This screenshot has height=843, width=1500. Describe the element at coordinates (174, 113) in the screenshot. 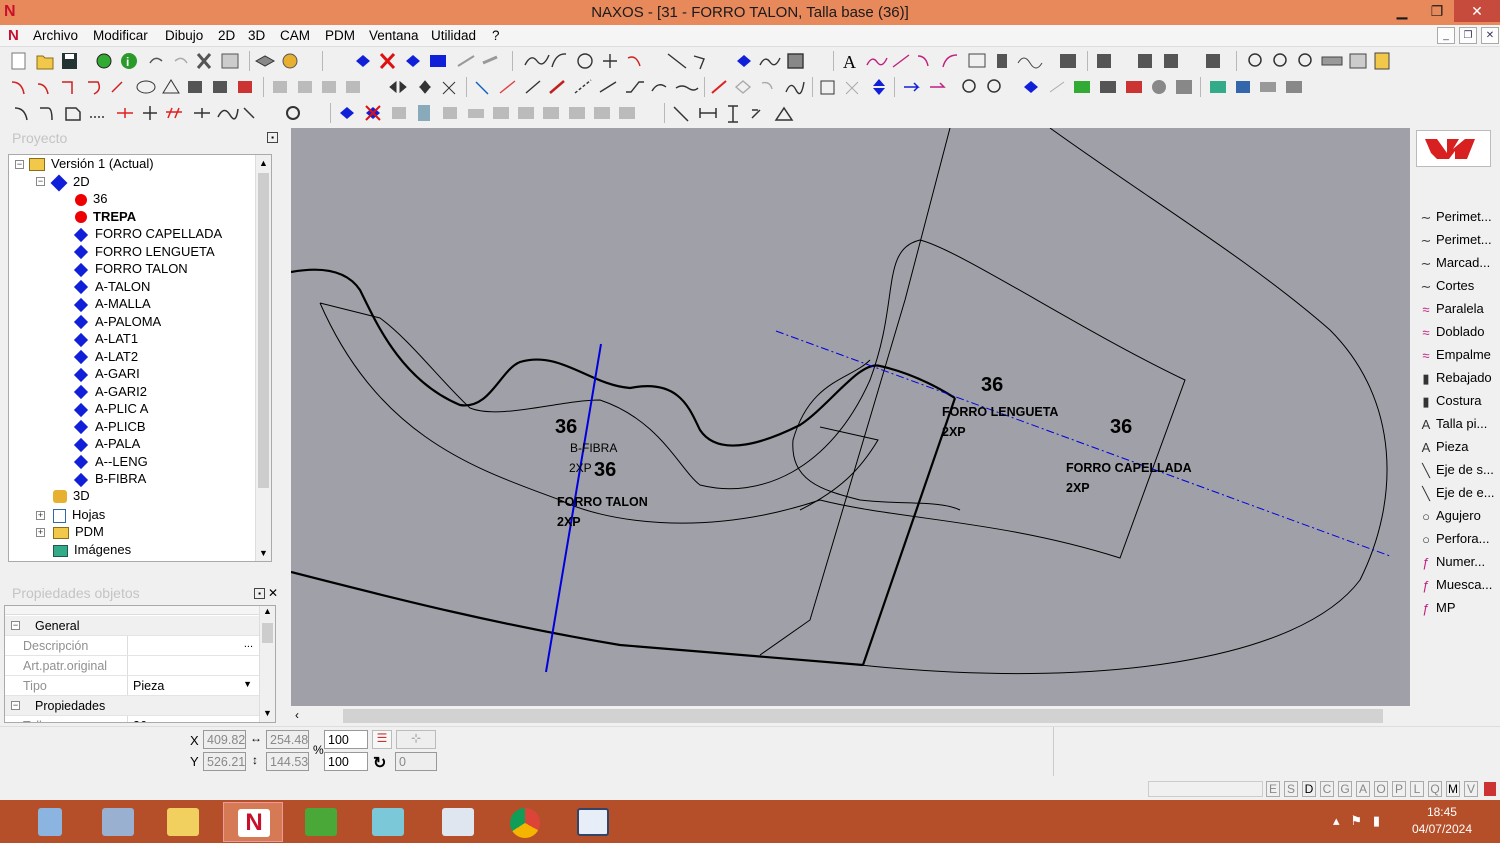

I see `hash-icon` at that location.